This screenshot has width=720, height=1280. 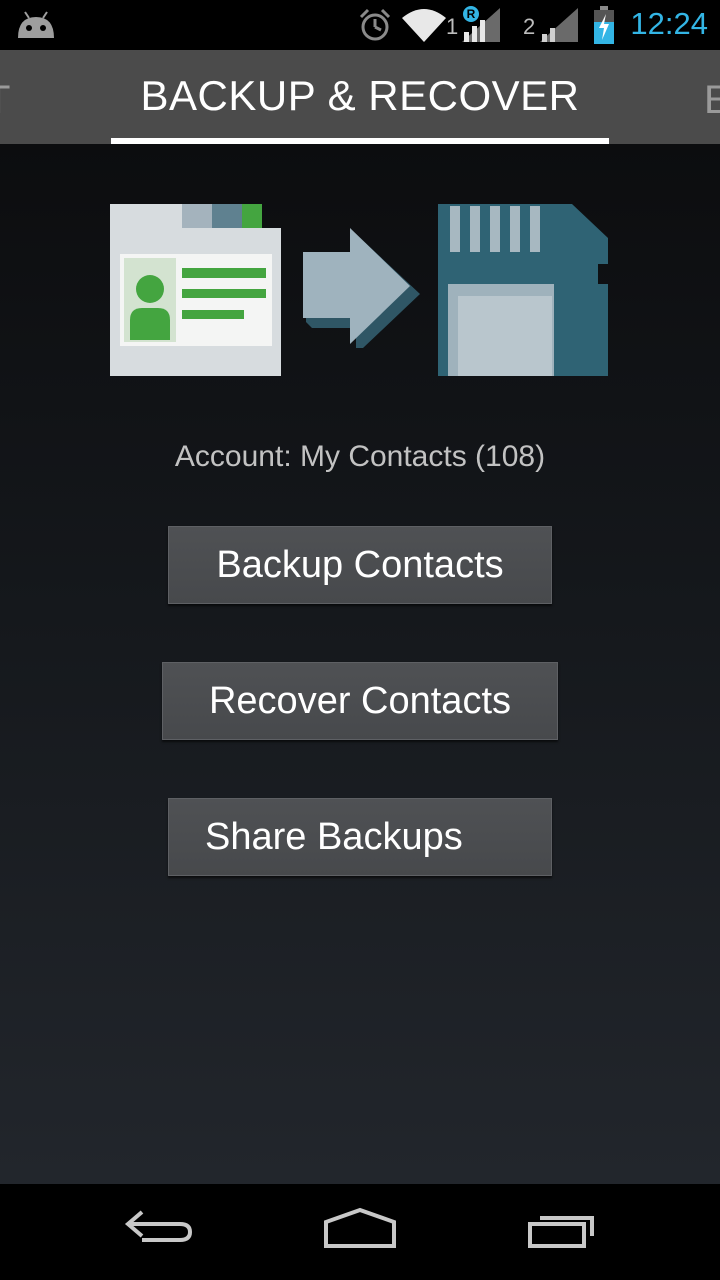 What do you see at coordinates (452, 26) in the screenshot?
I see `sim1-label: 1` at bounding box center [452, 26].